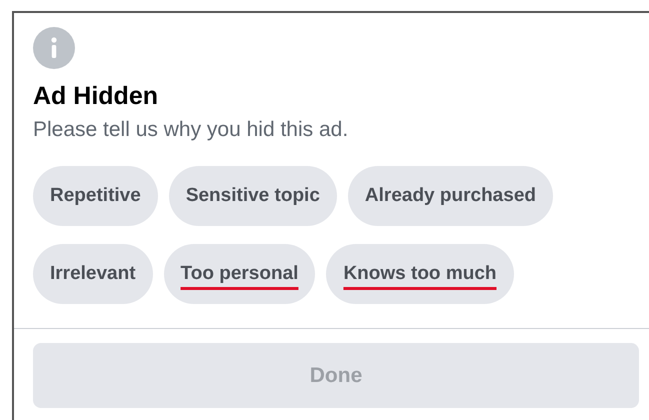  I want to click on reason-chip: Sensitive topic, so click(252, 196).